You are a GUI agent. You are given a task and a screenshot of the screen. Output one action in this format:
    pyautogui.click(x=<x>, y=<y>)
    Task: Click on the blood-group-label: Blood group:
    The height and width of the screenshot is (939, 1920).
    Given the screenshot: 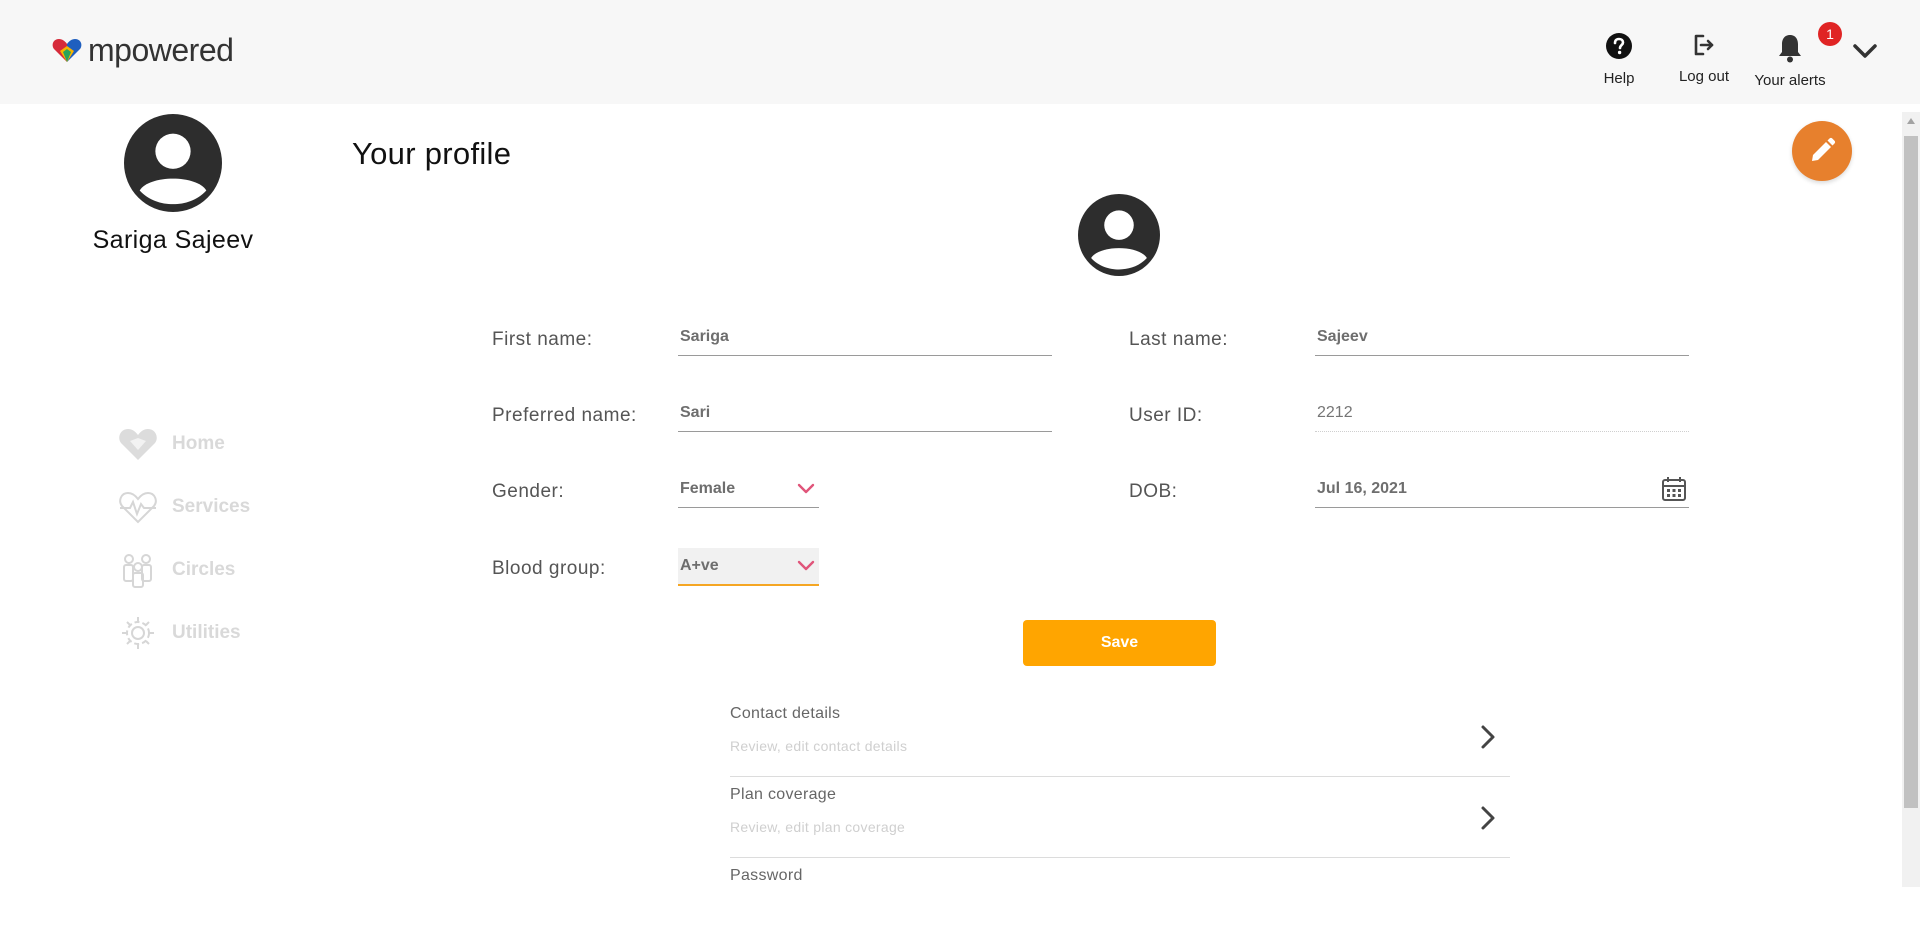 What is the action you would take?
    pyautogui.click(x=549, y=568)
    